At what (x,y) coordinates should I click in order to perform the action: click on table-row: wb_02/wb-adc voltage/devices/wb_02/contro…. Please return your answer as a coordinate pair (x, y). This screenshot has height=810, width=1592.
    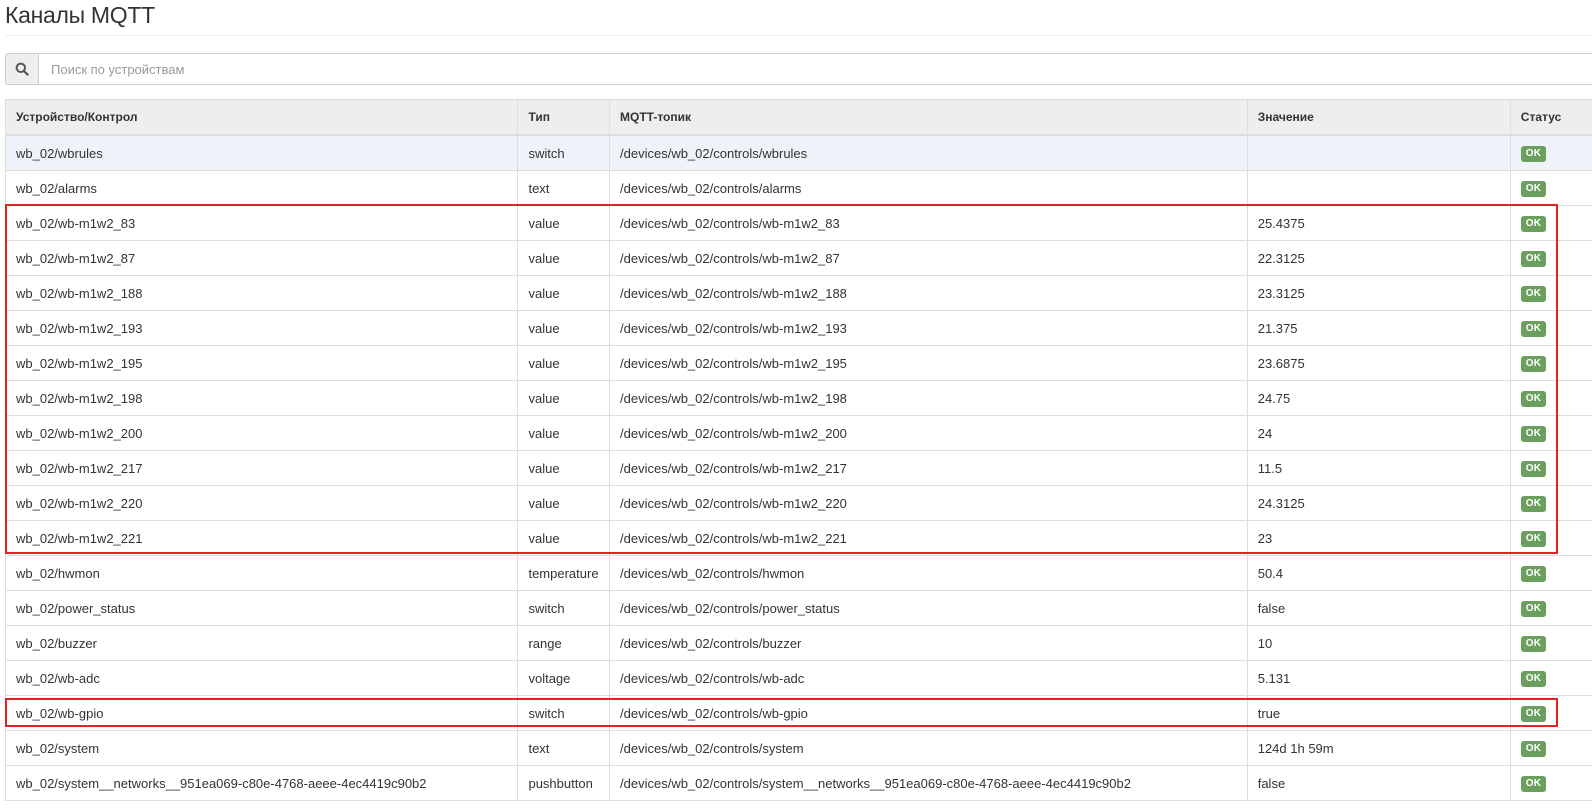
    Looking at the image, I should click on (798, 678).